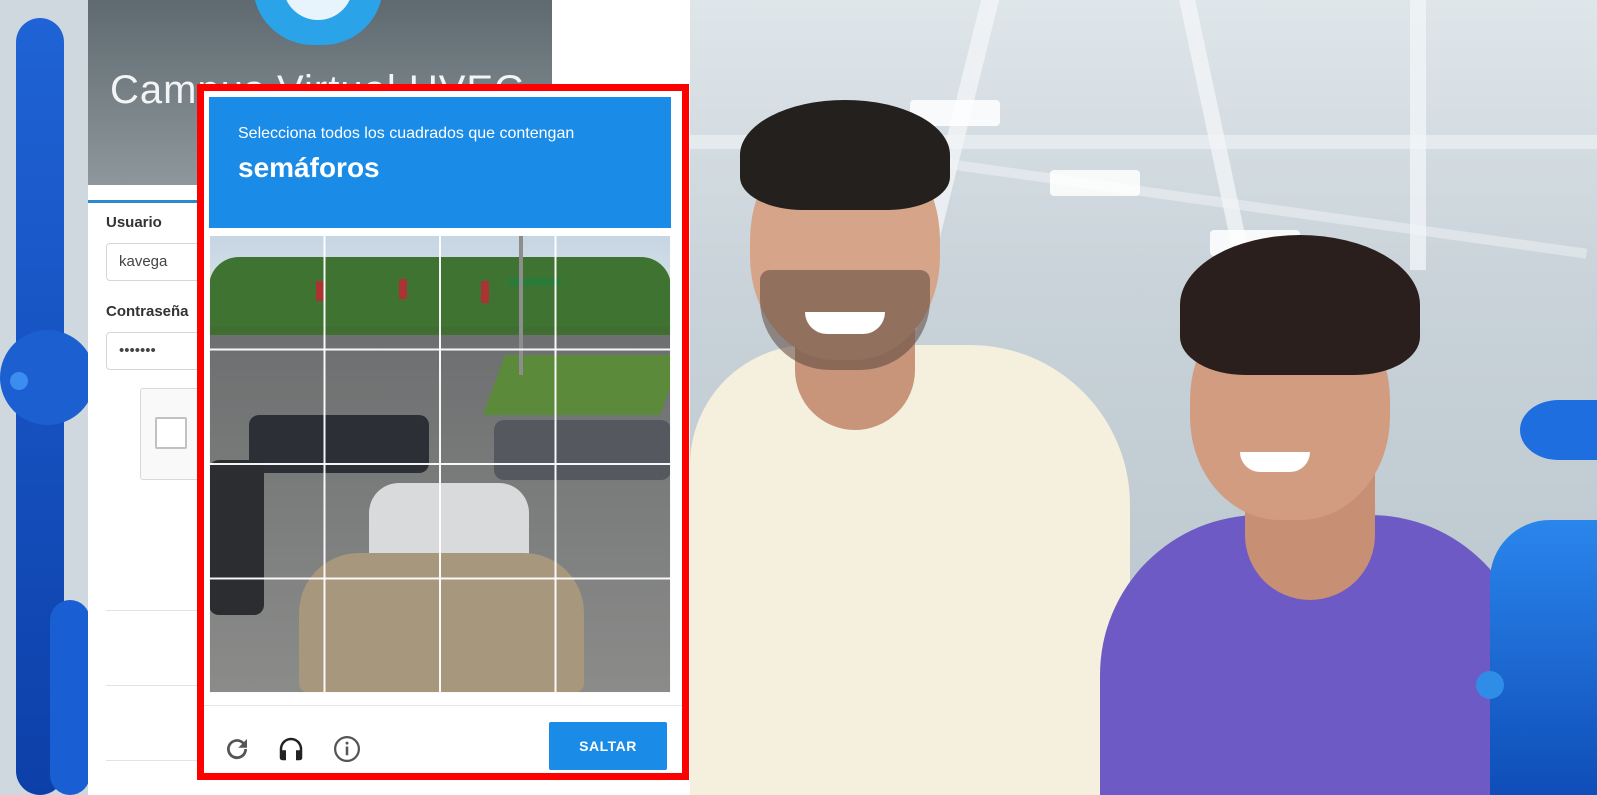 The width and height of the screenshot is (1597, 795). I want to click on man-hair, so click(845, 155).